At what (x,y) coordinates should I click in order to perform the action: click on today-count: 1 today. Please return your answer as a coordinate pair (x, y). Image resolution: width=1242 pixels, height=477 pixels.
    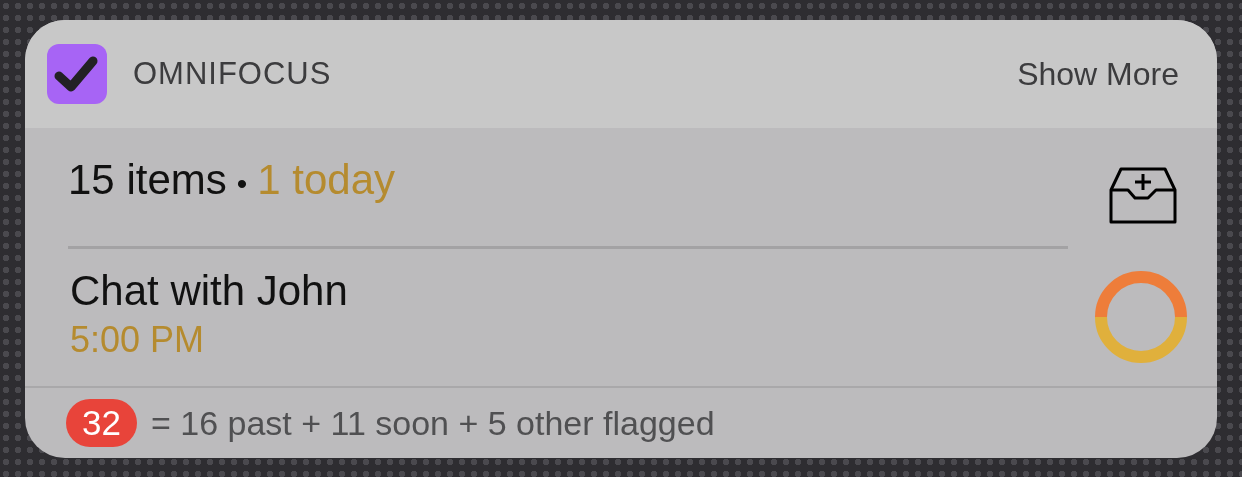
    Looking at the image, I should click on (326, 179).